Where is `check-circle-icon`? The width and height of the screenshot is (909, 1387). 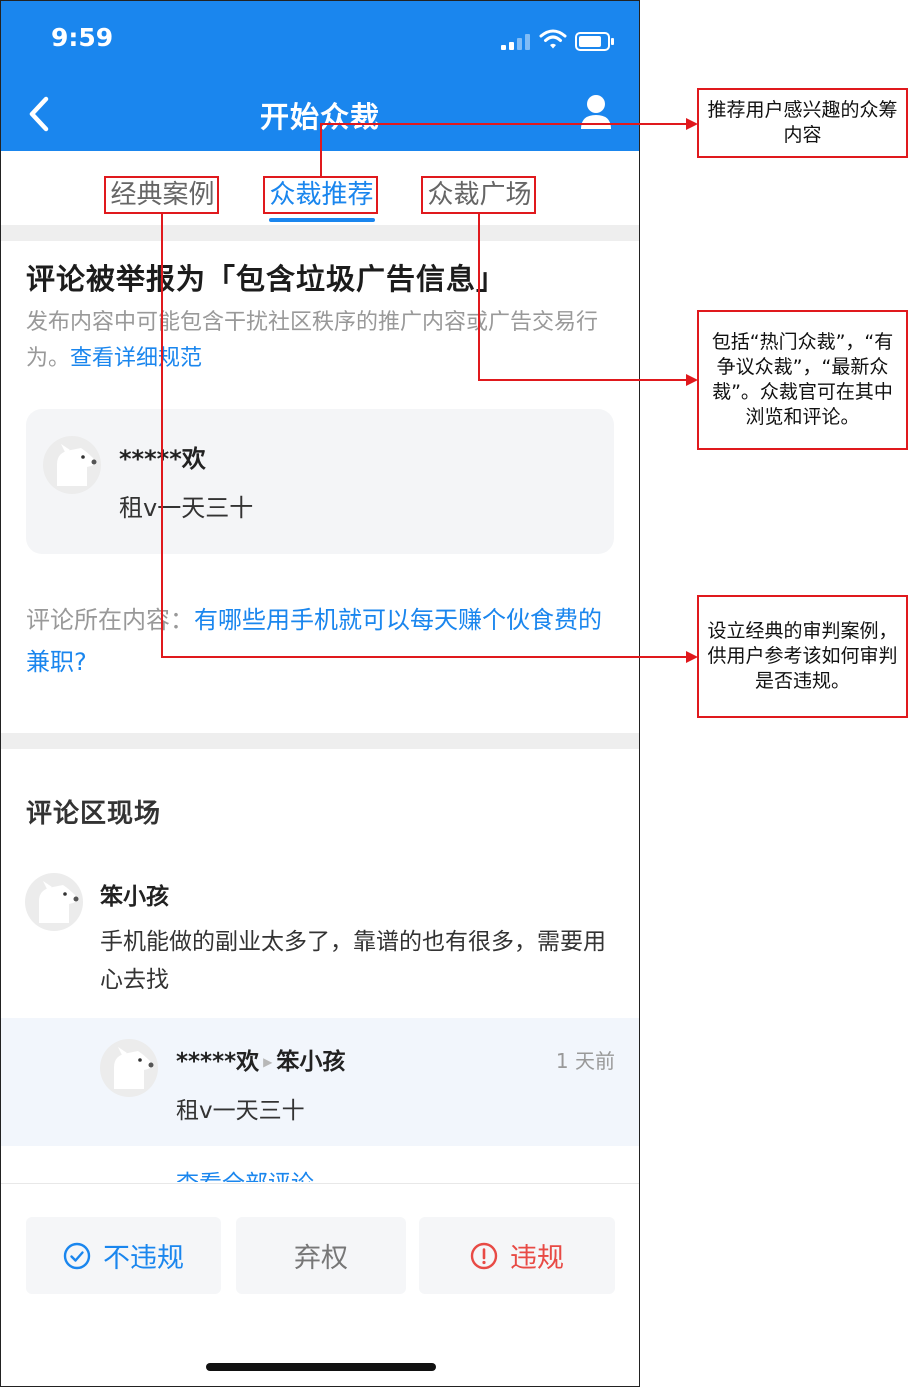 check-circle-icon is located at coordinates (77, 1255).